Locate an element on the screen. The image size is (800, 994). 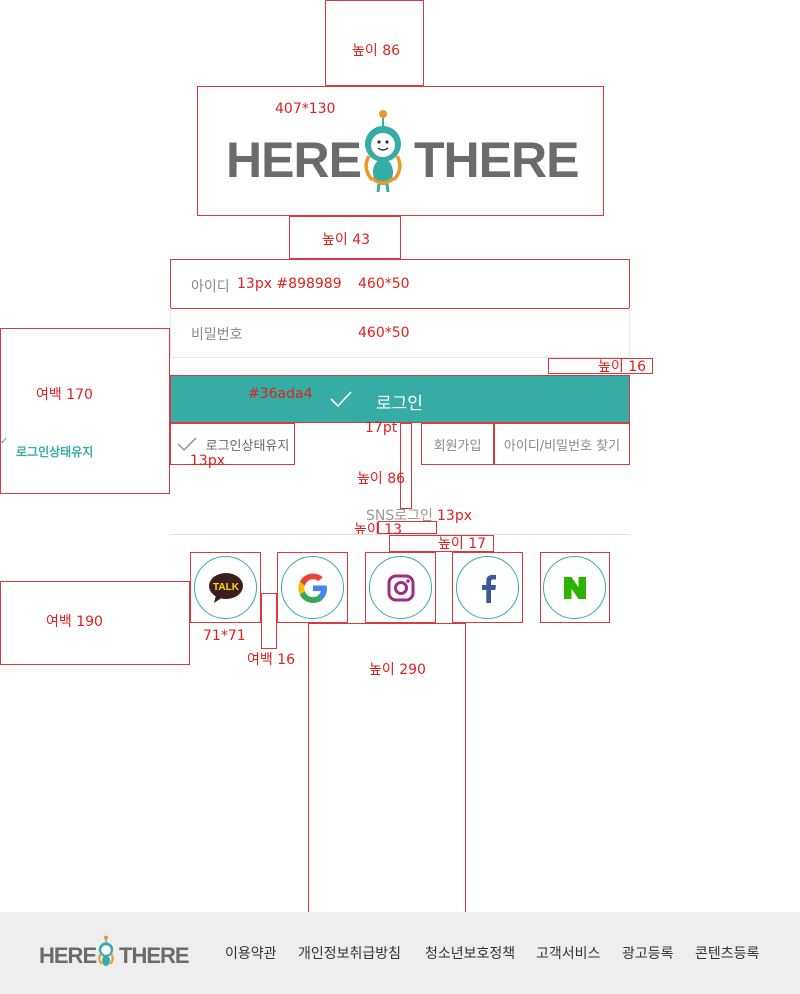
keep-login-side-check-icon: ✓ is located at coordinates (4, 441).